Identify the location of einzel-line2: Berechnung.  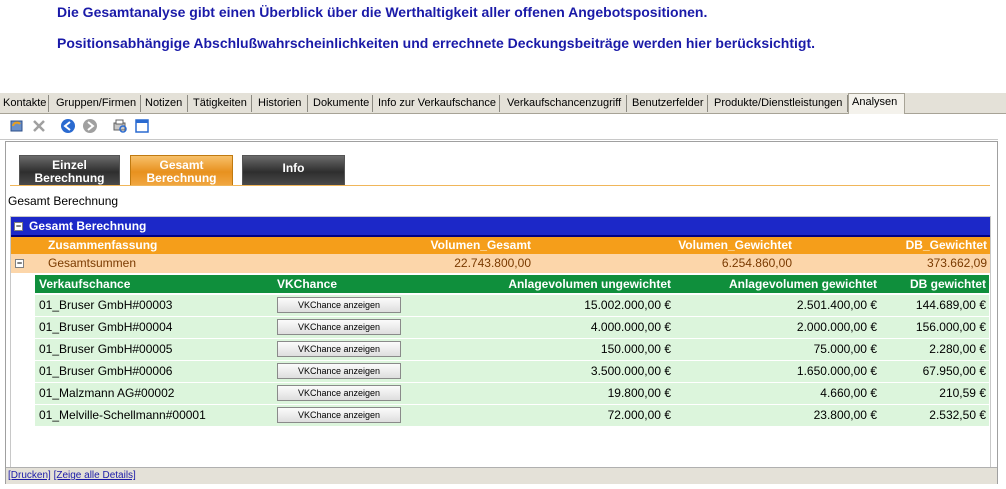
(69, 178).